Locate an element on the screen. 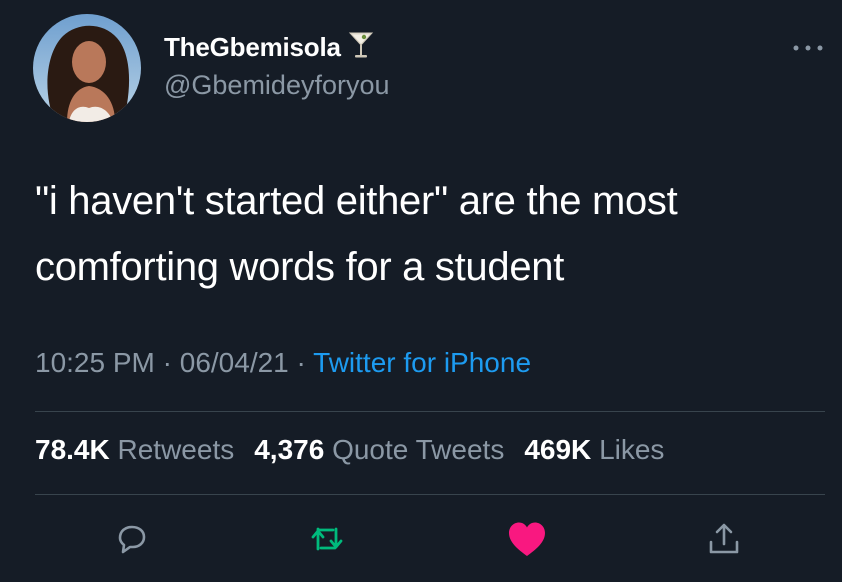 This screenshot has height=582, width=842. likes-label: Likes is located at coordinates (632, 449).